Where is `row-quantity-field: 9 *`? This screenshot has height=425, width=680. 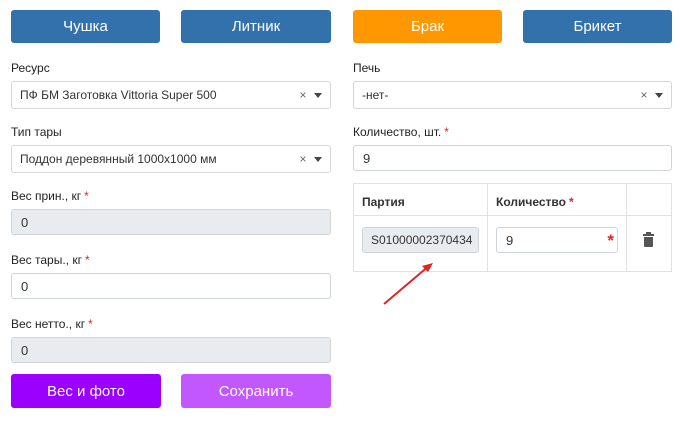 row-quantity-field: 9 * is located at coordinates (557, 240).